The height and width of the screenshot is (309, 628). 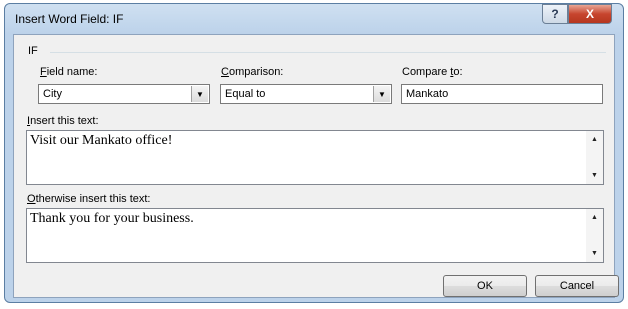 I want to click on ok-button: OK, so click(x=485, y=286).